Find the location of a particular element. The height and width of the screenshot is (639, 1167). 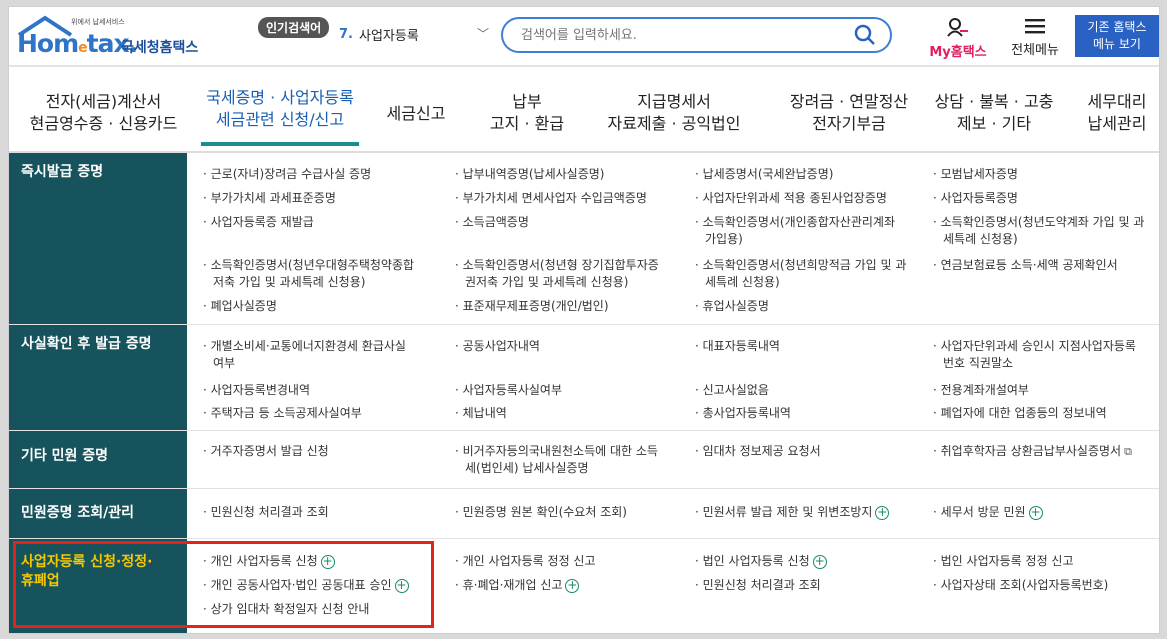

menu-link: · 전용계좌개설여부 is located at coordinates (981, 390).